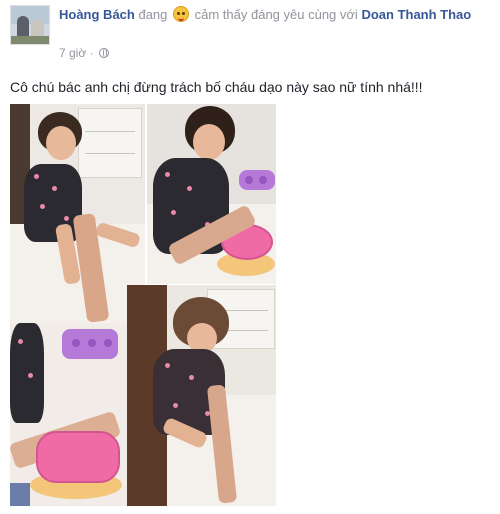 The width and height of the screenshot is (500, 514). What do you see at coordinates (153, 14) in the screenshot?
I see `status-prefix: đang` at bounding box center [153, 14].